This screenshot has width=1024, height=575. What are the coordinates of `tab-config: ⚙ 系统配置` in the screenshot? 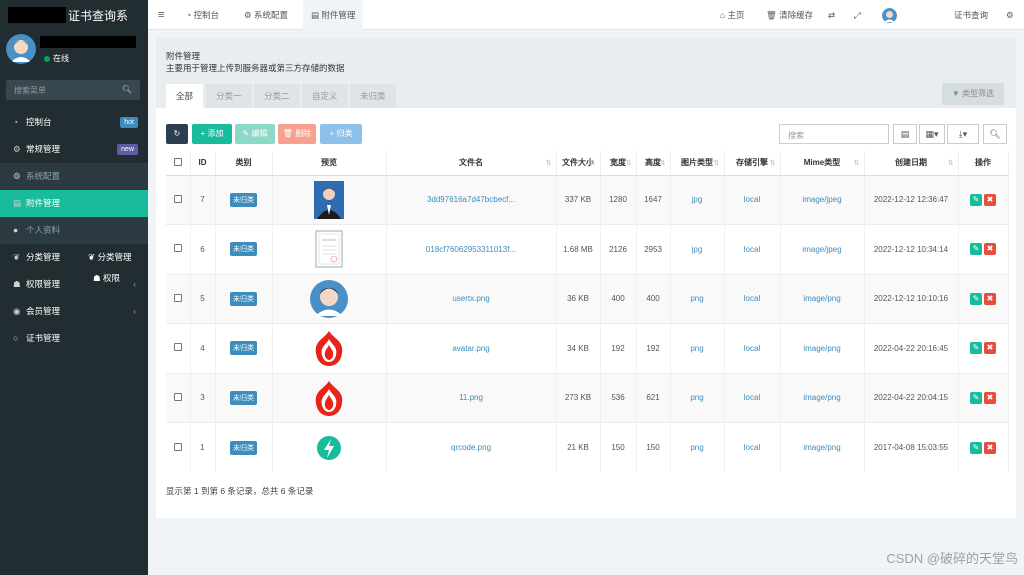 It's located at (266, 15).